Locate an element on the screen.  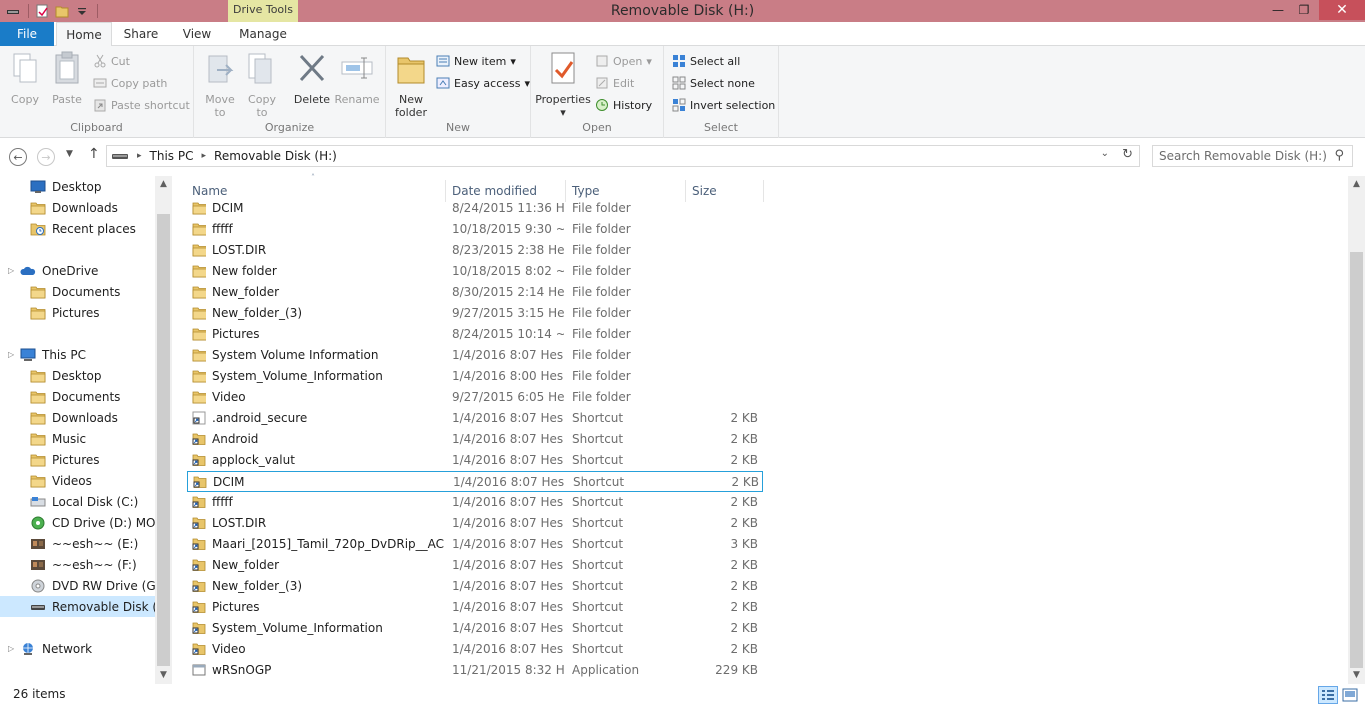
file-date-modified: 1/4/2016 8:07 Hesh is located at coordinates (508, 607).